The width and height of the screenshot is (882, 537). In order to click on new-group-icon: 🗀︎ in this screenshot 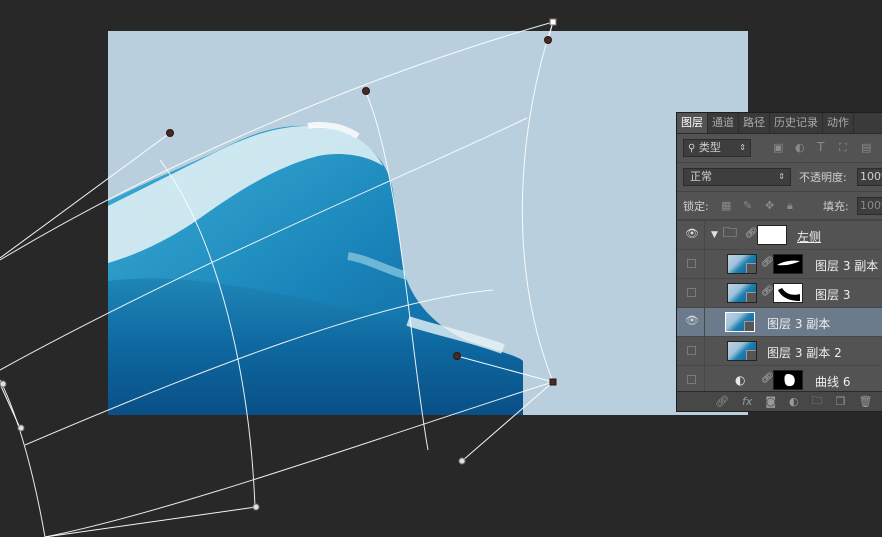, I will do `click(817, 401)`.